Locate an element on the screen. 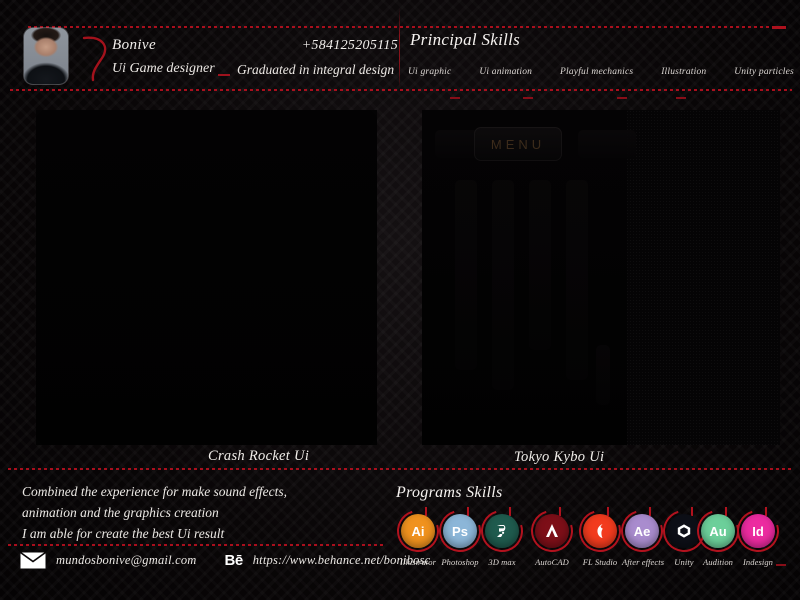 Image resolution: width=800 pixels, height=600 pixels. skill-item-unity-particles: Unity particles is located at coordinates (764, 72).